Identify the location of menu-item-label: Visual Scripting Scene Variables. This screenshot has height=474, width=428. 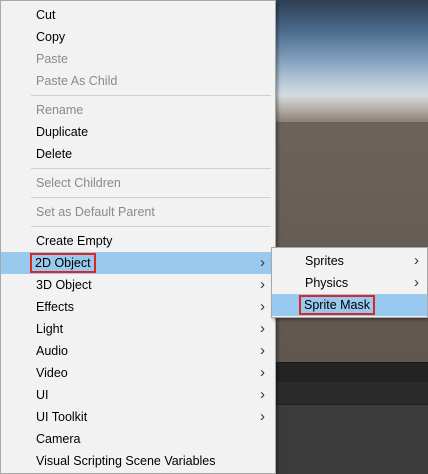
(126, 461).